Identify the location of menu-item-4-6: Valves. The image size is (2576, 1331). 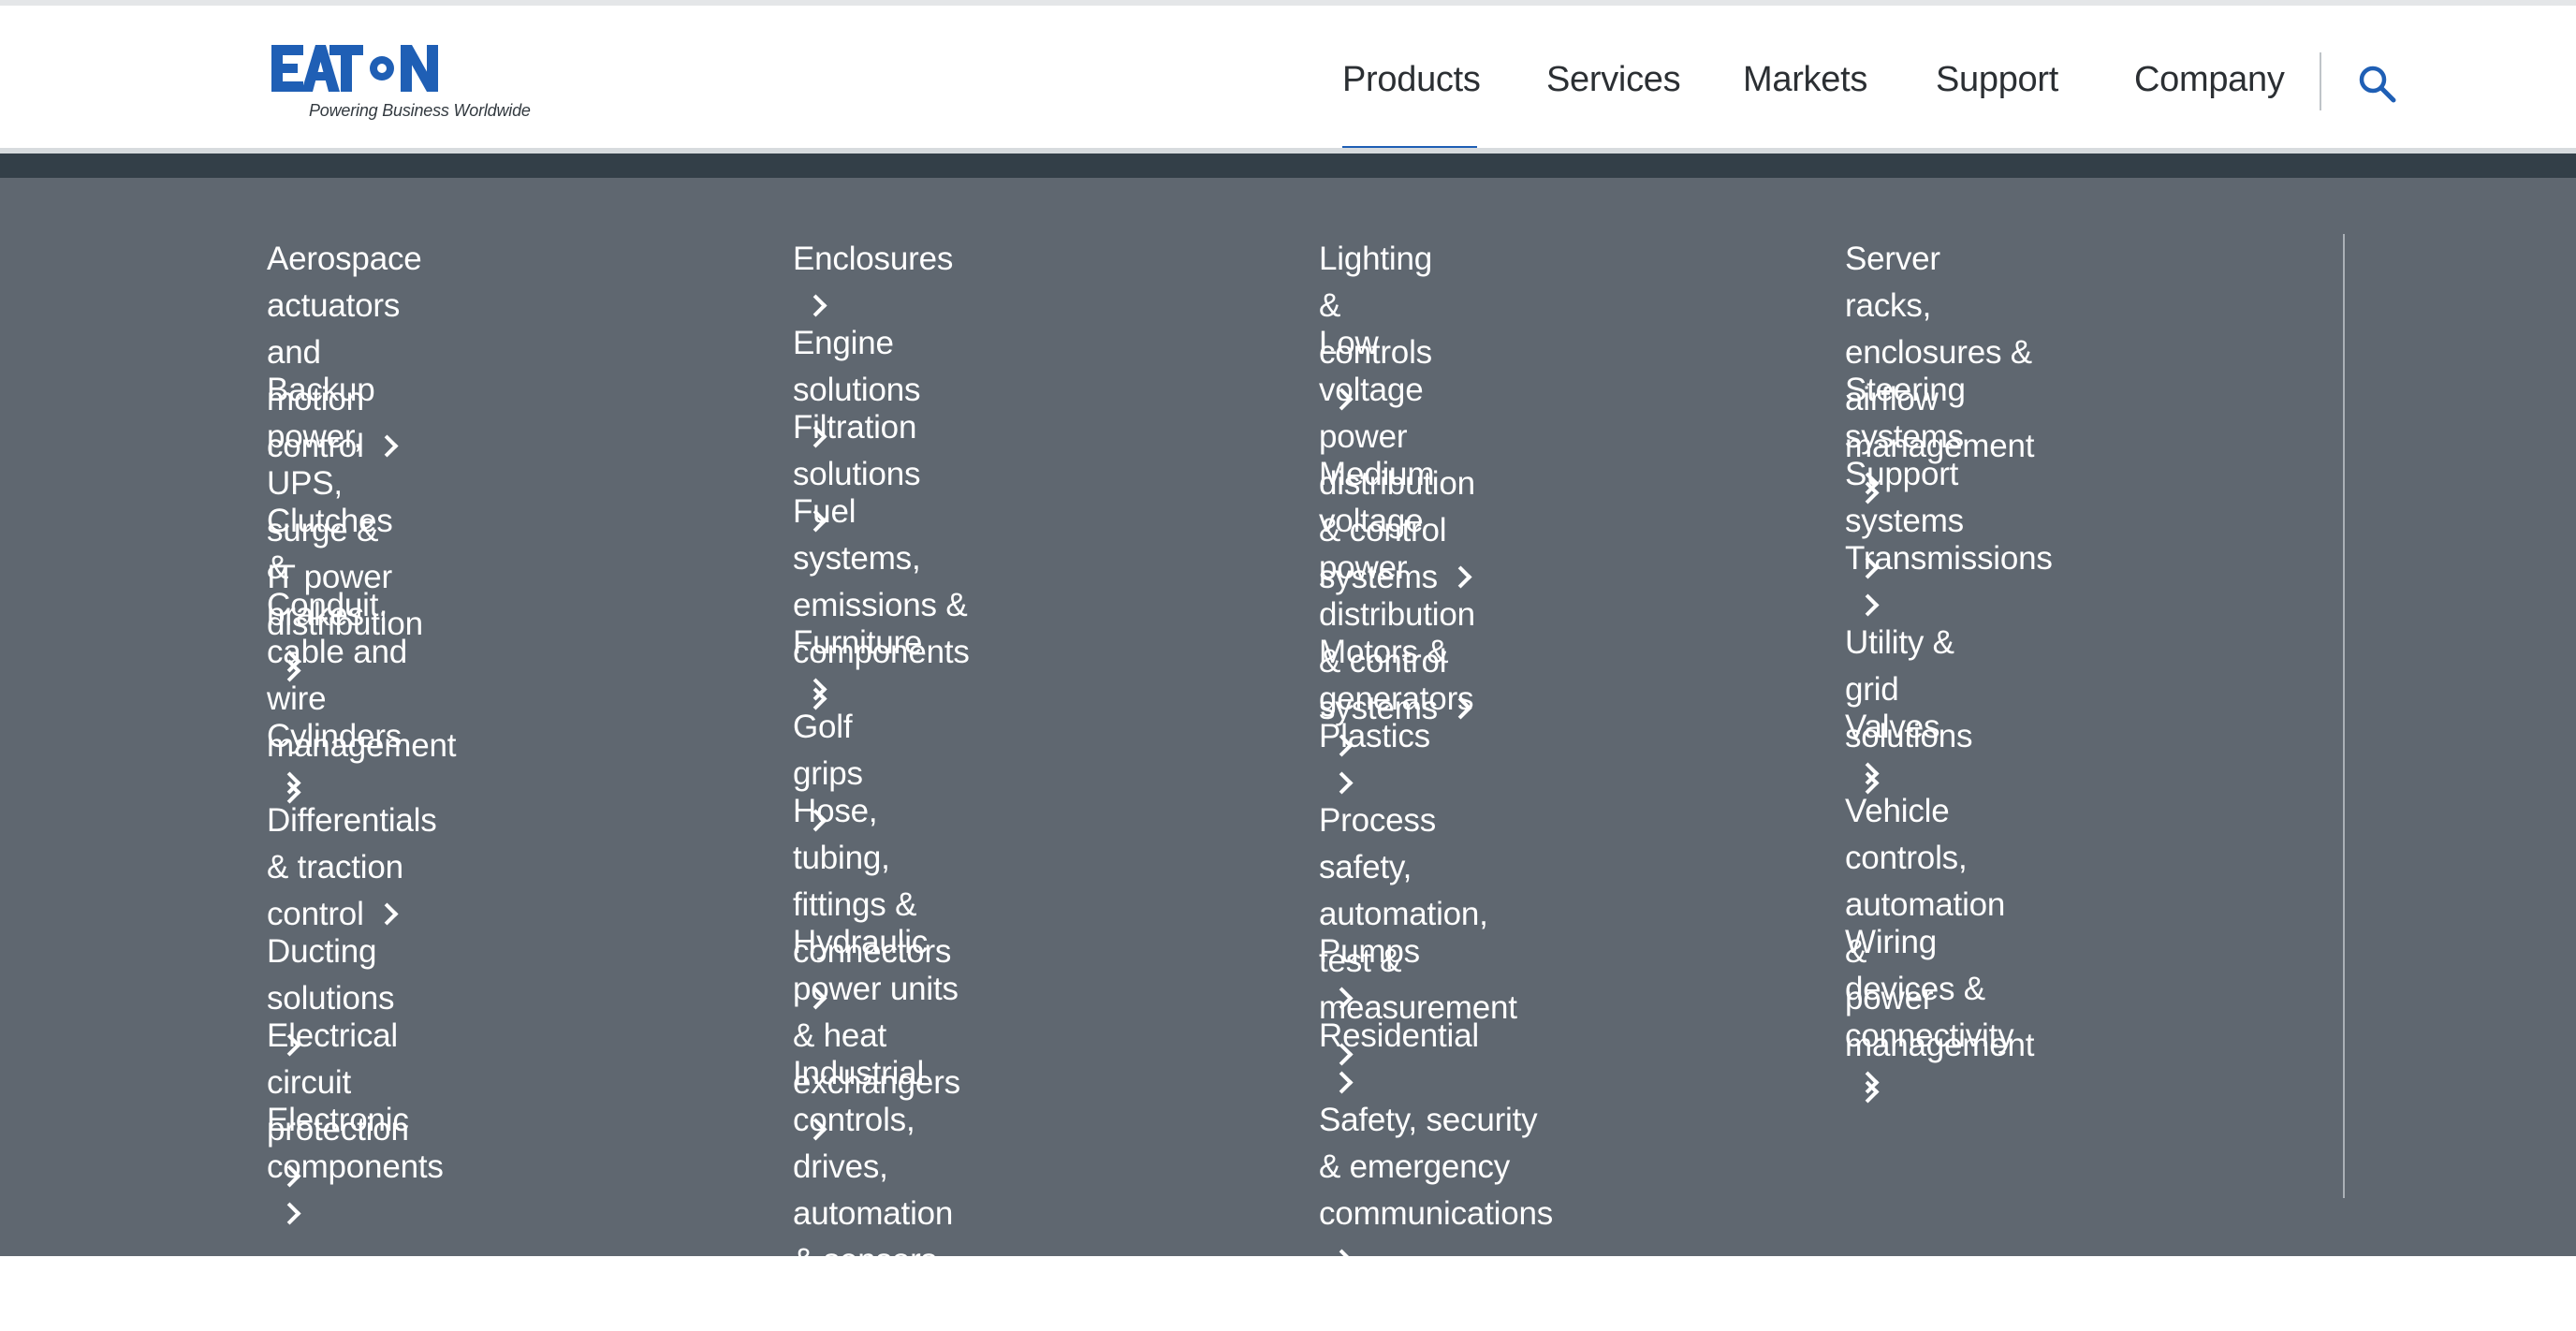
(1892, 750).